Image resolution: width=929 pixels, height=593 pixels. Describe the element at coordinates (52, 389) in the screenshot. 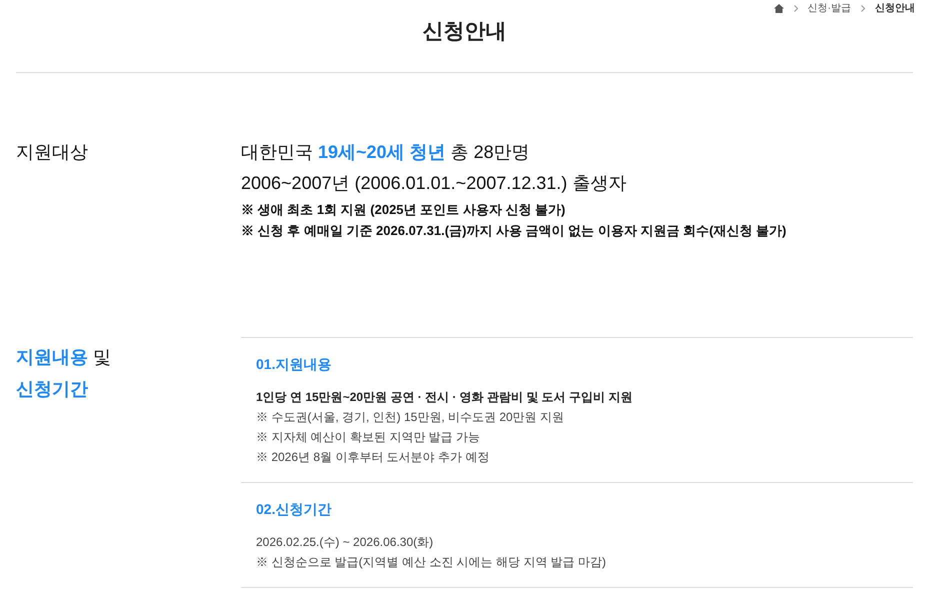

I see `section-label: 신청기간` at that location.